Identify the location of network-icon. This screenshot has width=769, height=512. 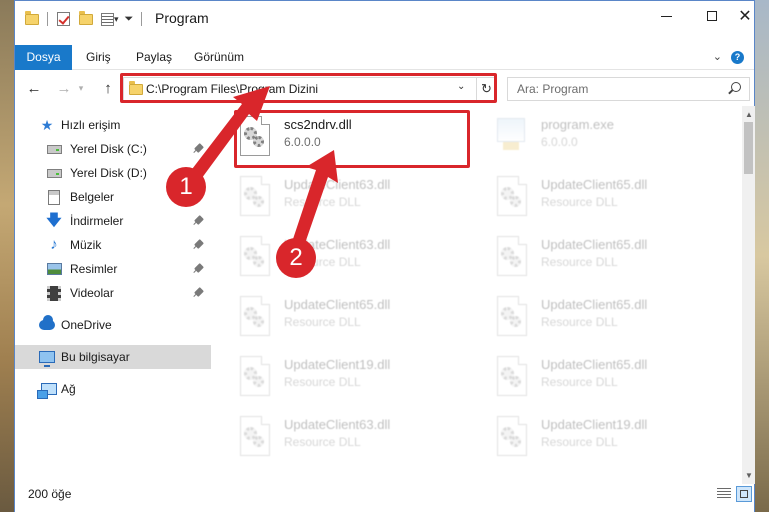
(47, 390).